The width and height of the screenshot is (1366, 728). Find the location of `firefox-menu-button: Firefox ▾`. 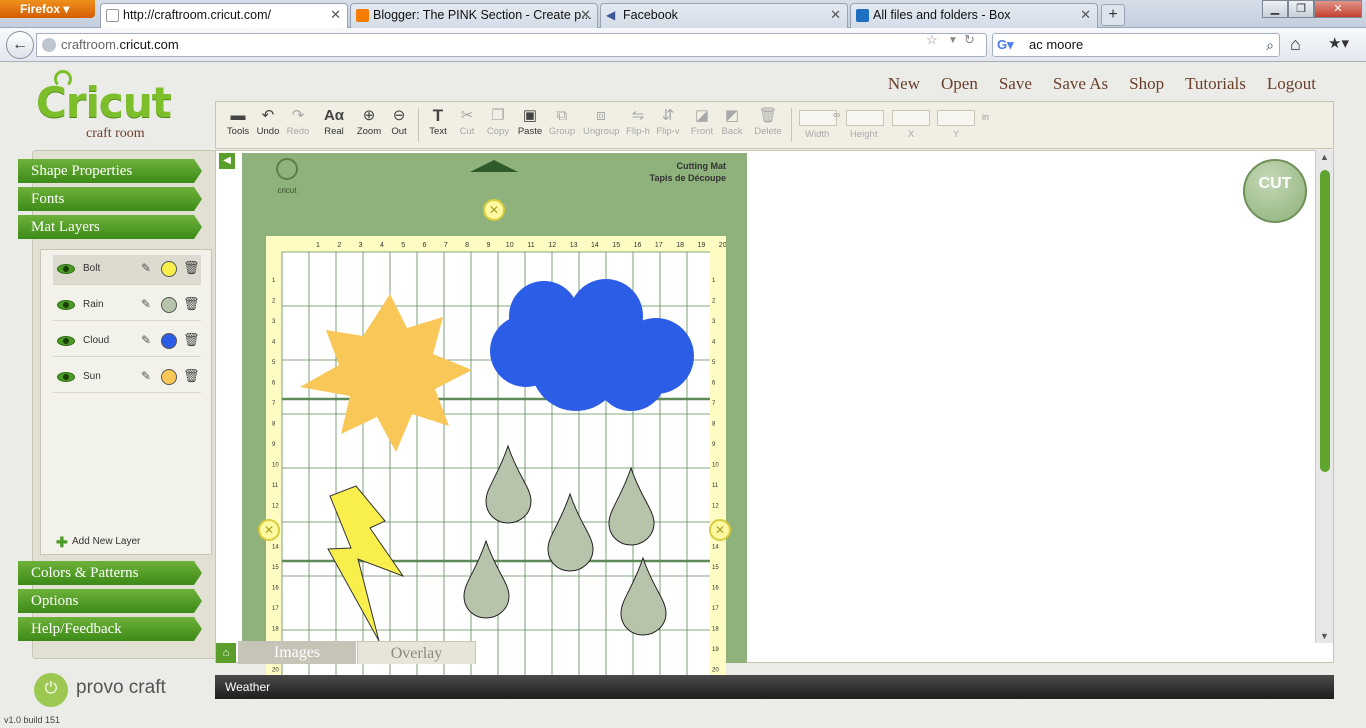

firefox-menu-button: Firefox ▾ is located at coordinates (47, 9).